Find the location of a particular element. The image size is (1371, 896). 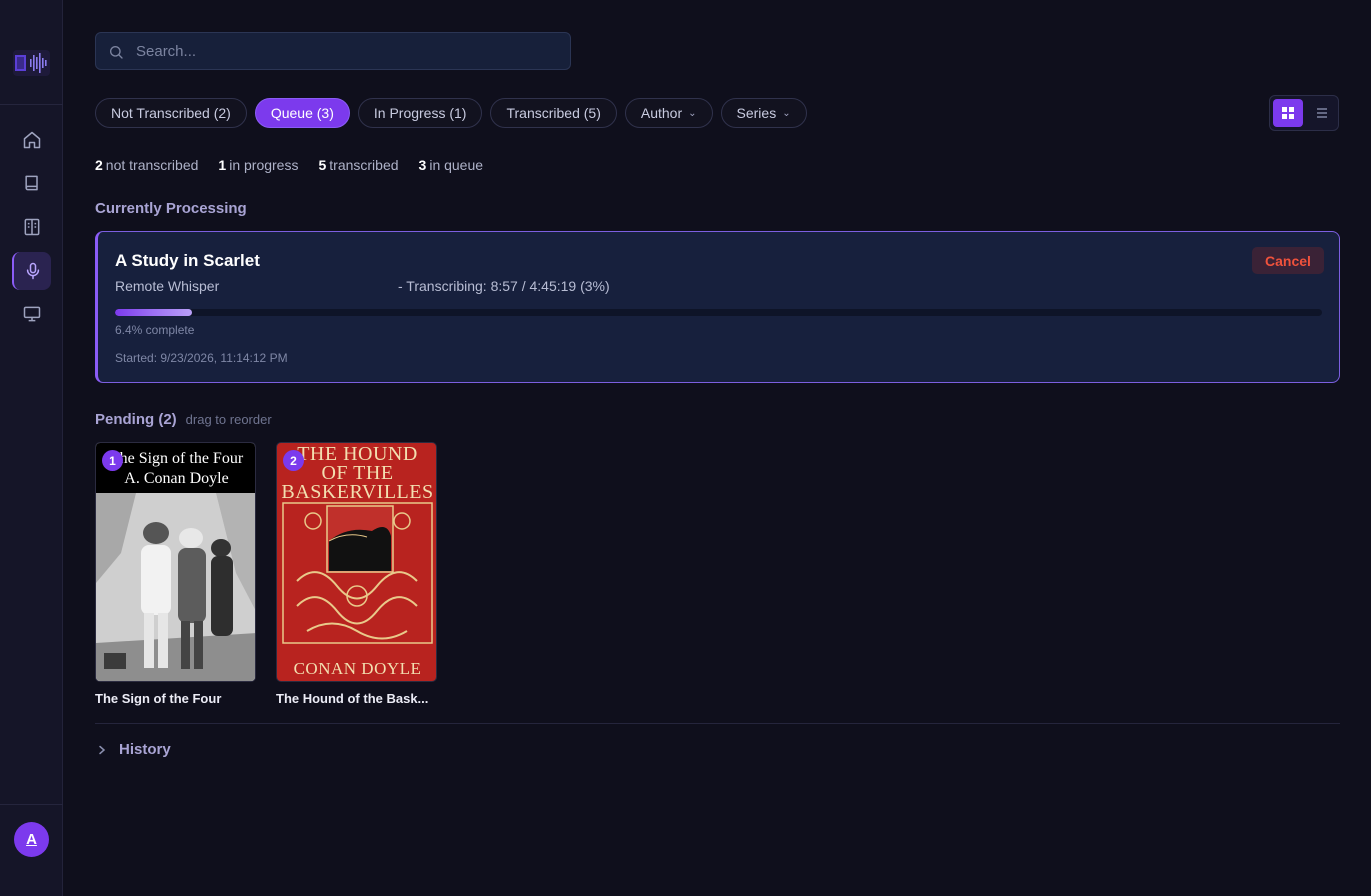

nav-library is located at coordinates (31, 183).